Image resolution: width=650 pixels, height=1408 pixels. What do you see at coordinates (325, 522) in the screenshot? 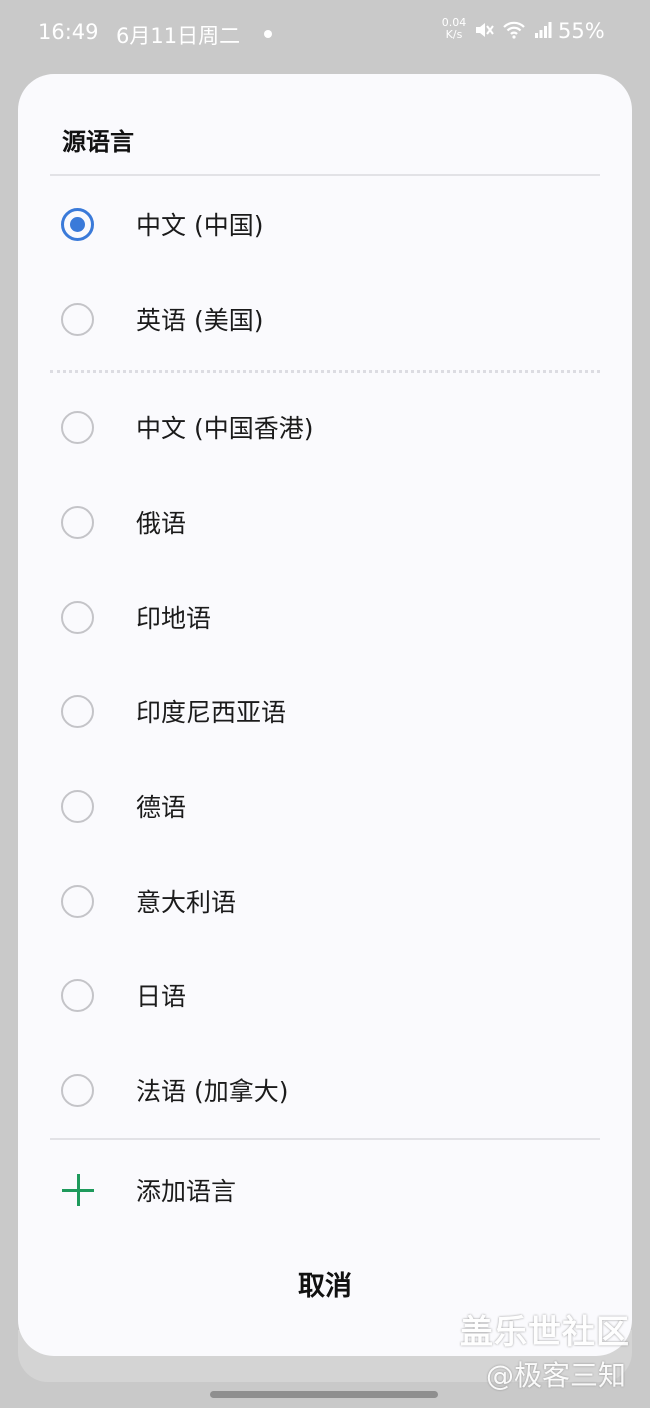
I see `language-option: 俄语` at bounding box center [325, 522].